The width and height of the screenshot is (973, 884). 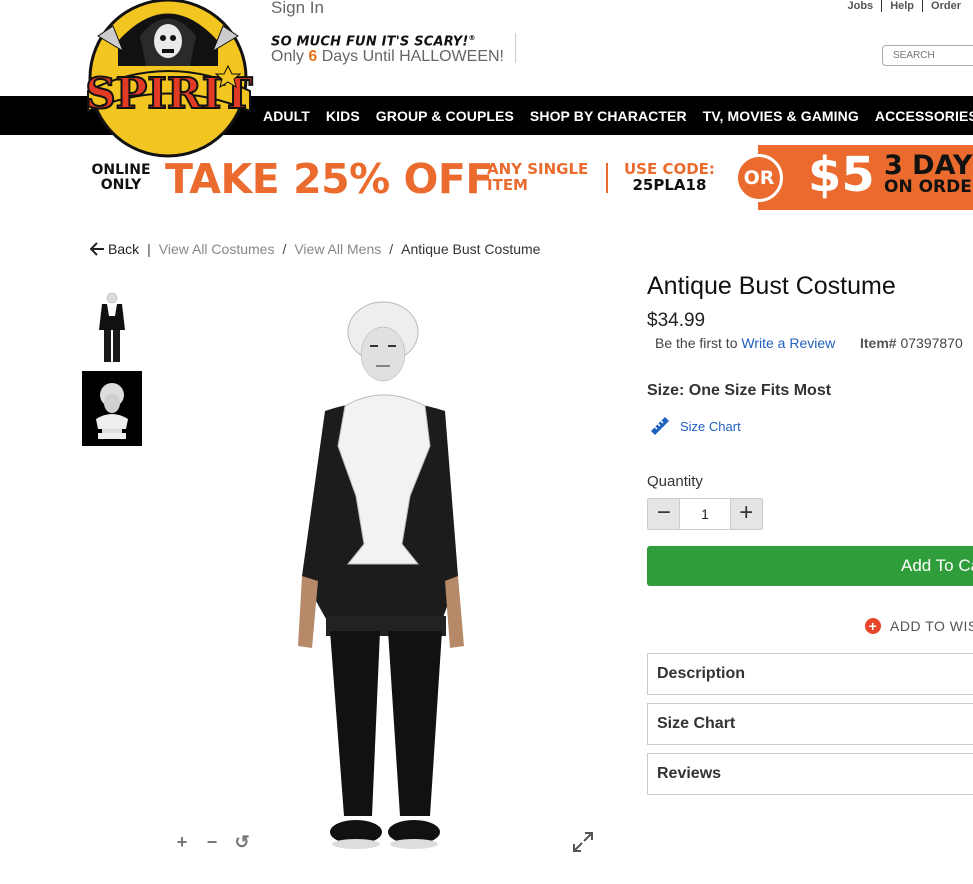 What do you see at coordinates (945, 6) in the screenshot?
I see `order-link: Order` at bounding box center [945, 6].